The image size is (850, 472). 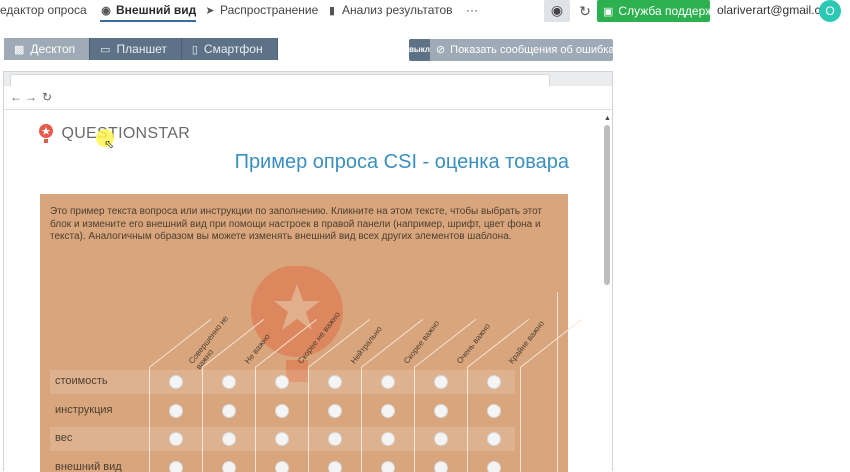 I want to click on tablet-icon: ▭, so click(x=105, y=50).